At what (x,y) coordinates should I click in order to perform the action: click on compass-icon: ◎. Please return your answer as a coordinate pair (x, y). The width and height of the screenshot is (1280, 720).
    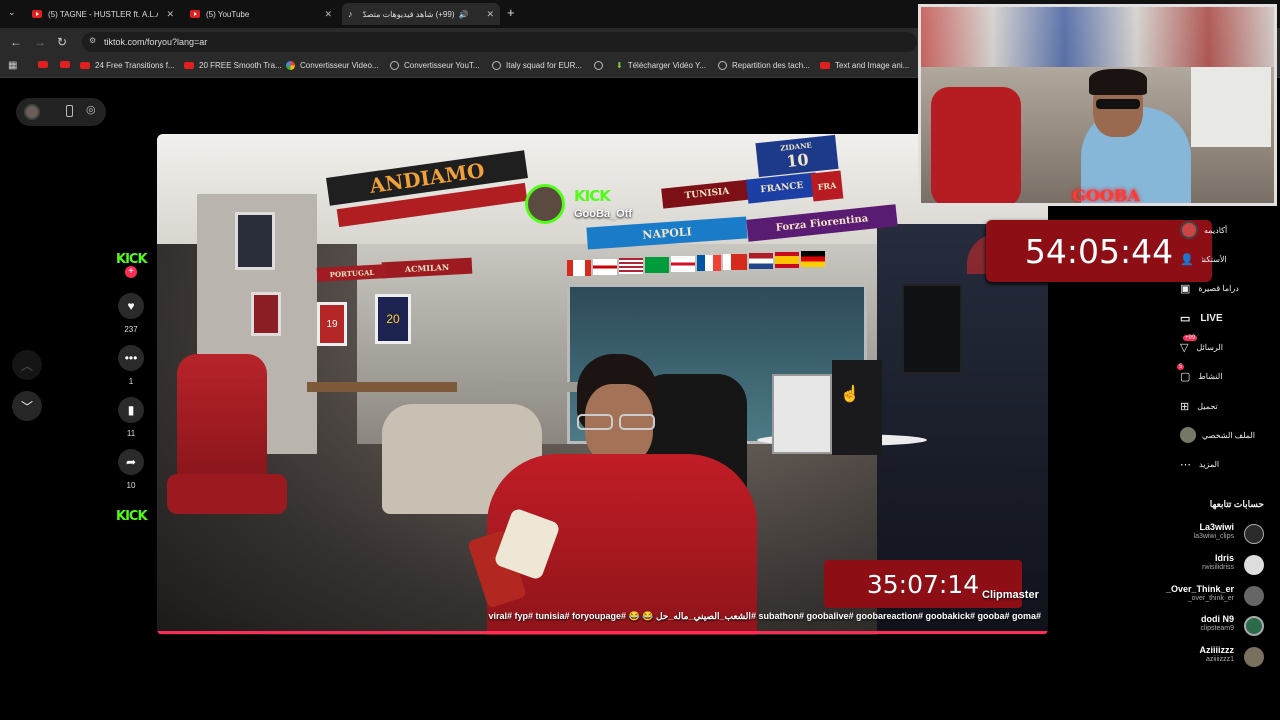
    Looking at the image, I should click on (91, 109).